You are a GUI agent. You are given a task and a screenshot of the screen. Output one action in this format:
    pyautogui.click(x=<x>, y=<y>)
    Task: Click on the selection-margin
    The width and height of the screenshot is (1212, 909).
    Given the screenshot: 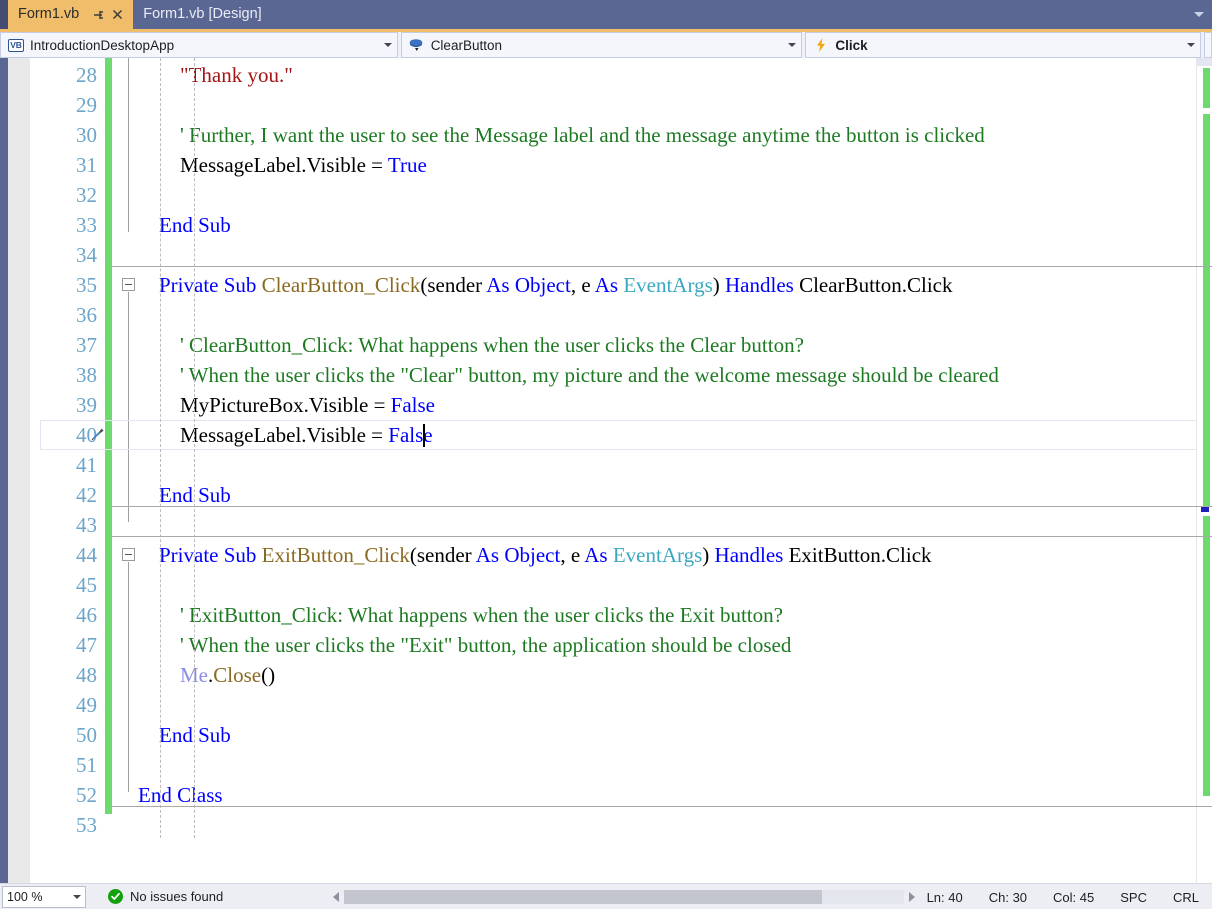 What is the action you would take?
    pyautogui.click(x=19, y=470)
    